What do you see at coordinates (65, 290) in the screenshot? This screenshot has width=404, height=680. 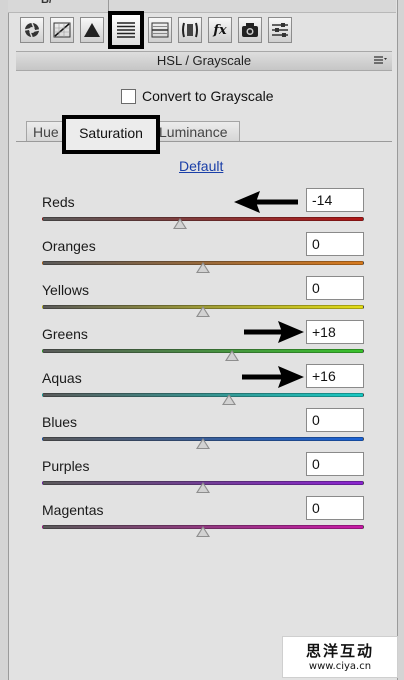 I see `slider-label: Yellows` at bounding box center [65, 290].